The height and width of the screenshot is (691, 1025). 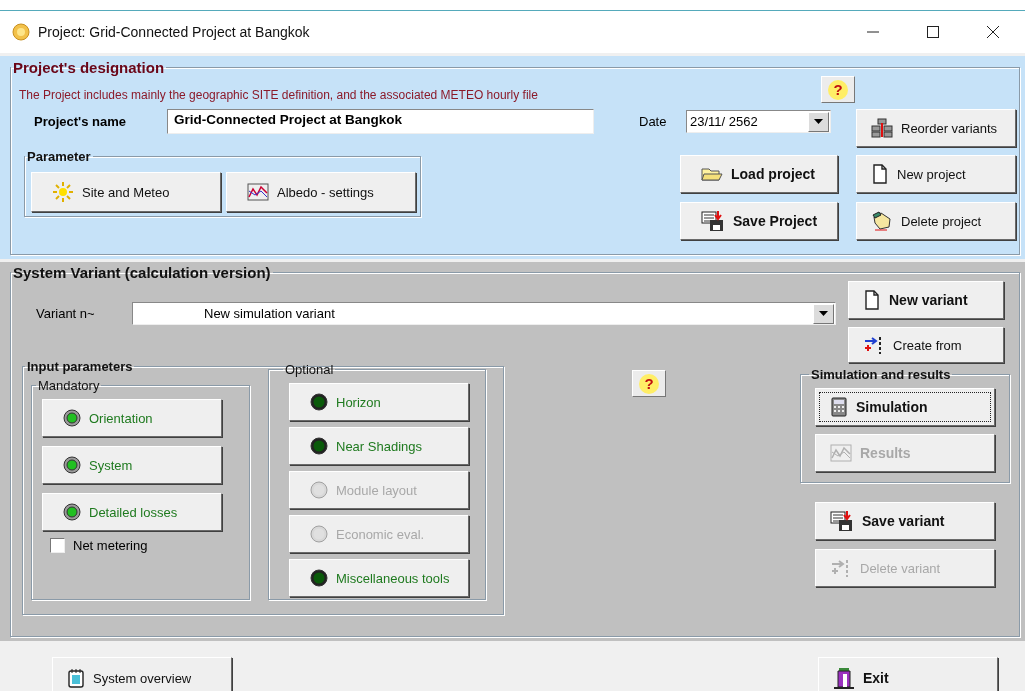 I want to click on group-title: Mandatory, so click(x=69, y=385).